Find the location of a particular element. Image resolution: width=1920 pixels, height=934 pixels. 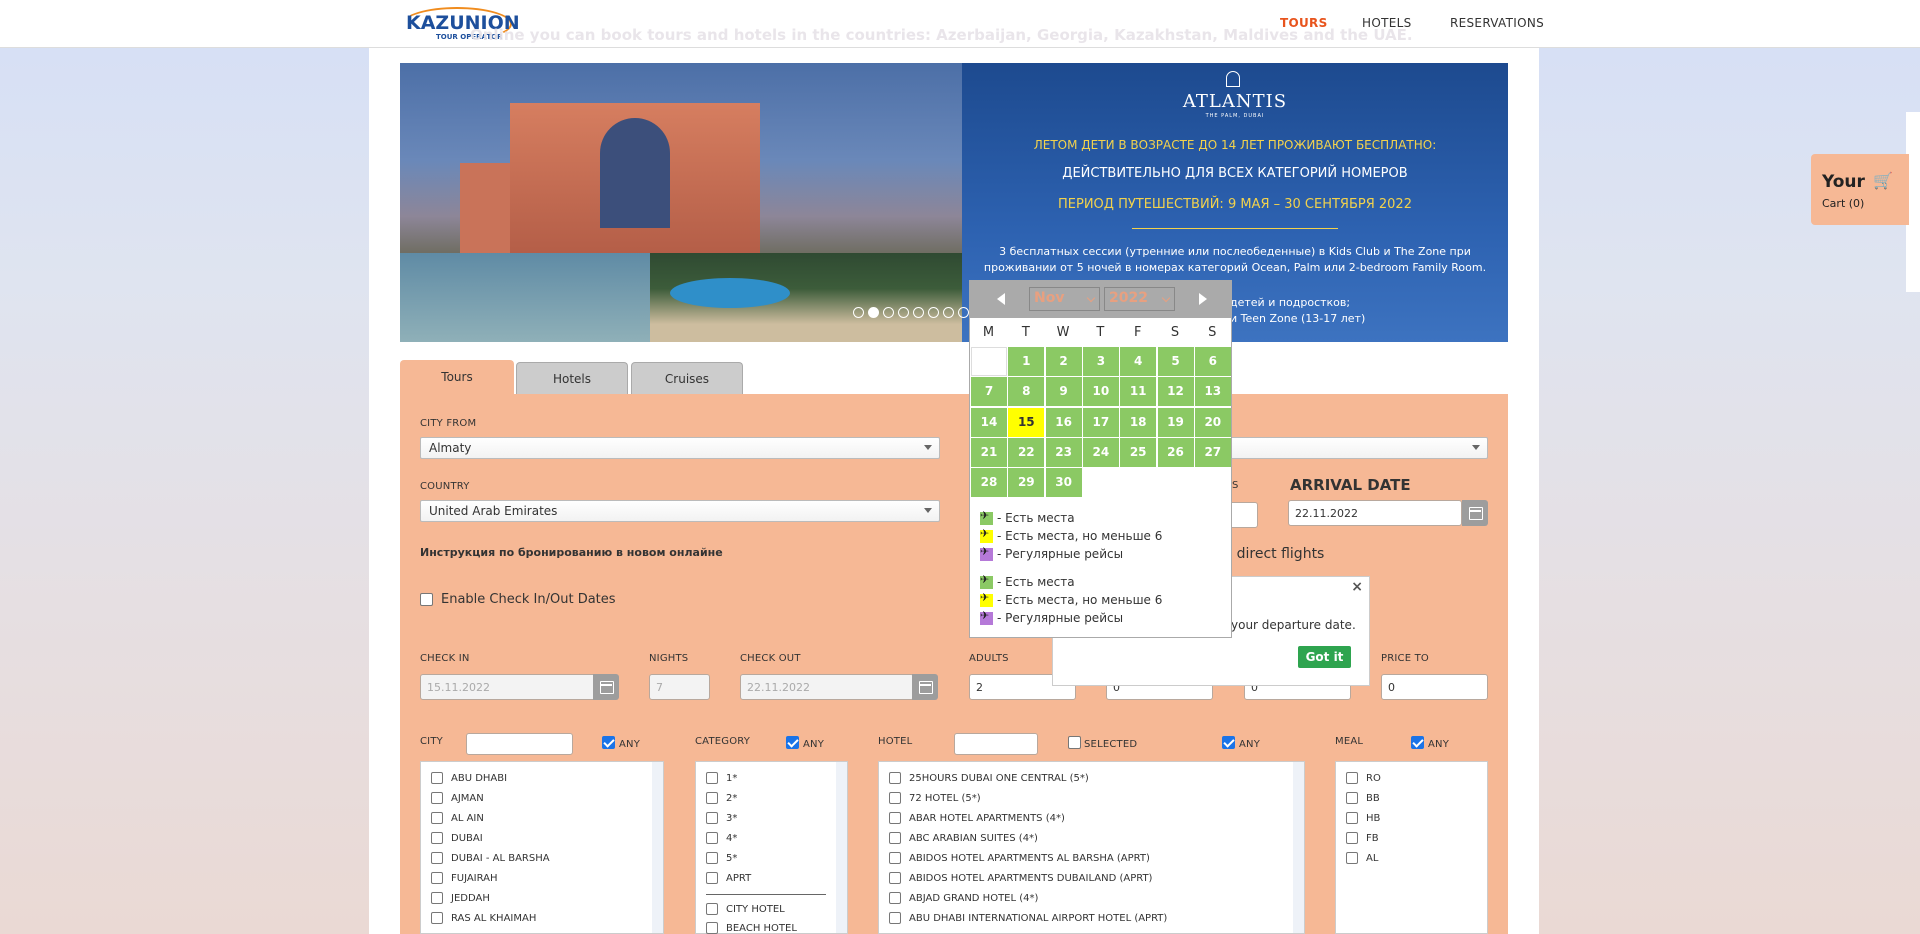

tab-cruises: Cruises is located at coordinates (687, 378).